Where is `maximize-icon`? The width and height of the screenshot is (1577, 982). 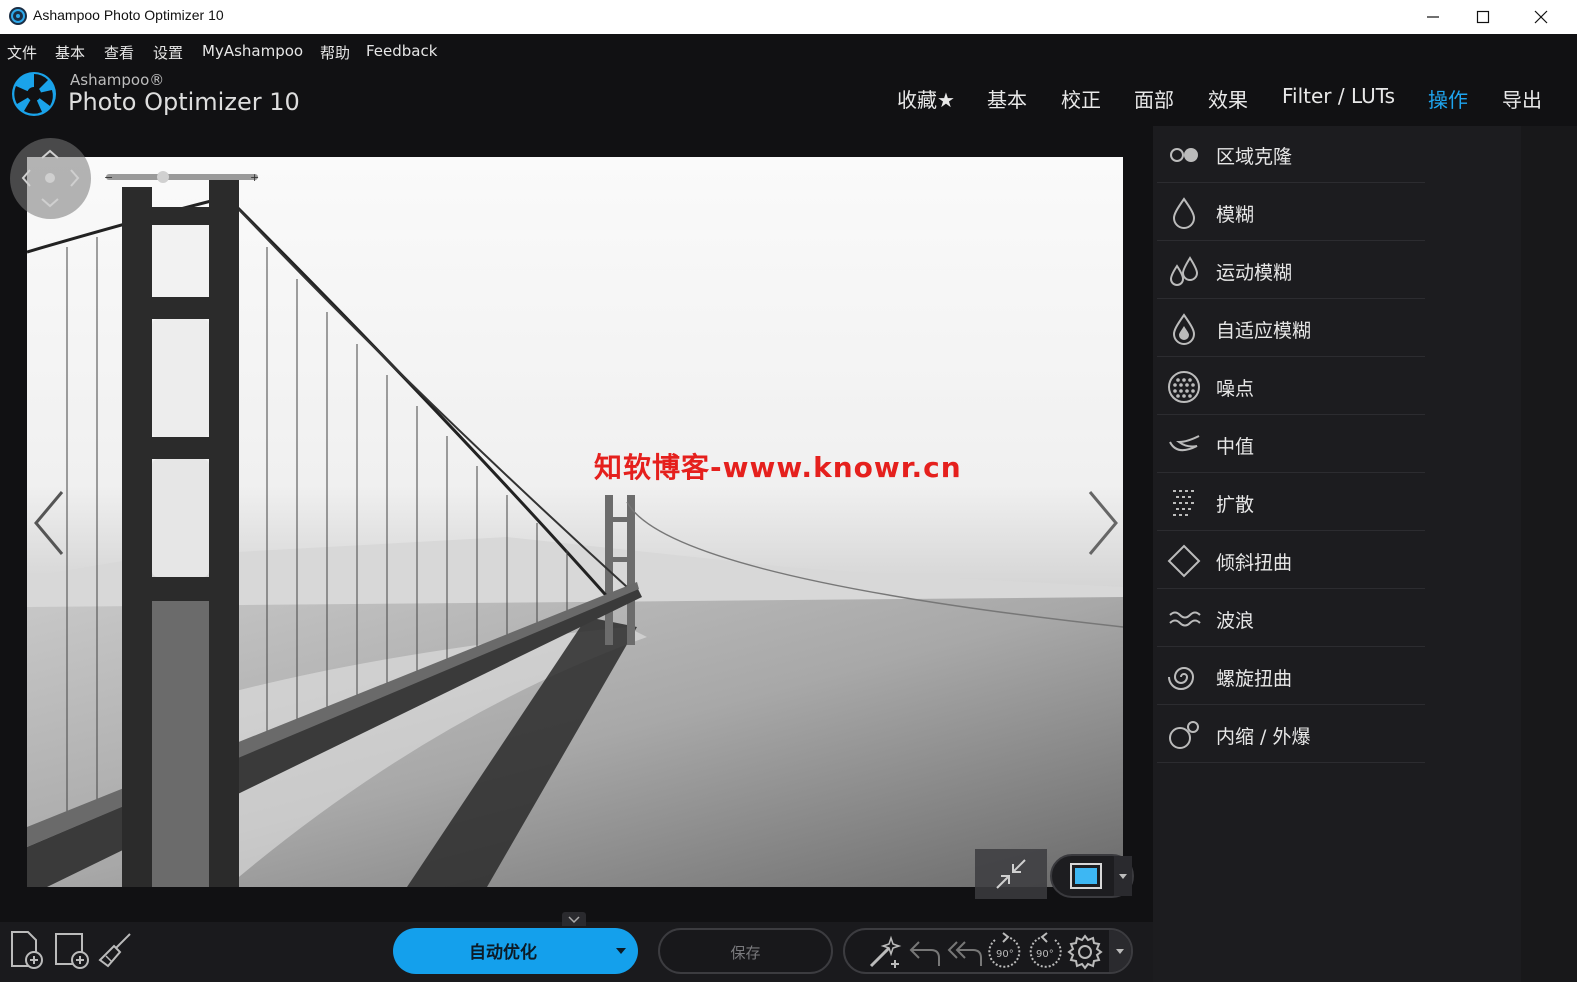
maximize-icon is located at coordinates (1483, 17).